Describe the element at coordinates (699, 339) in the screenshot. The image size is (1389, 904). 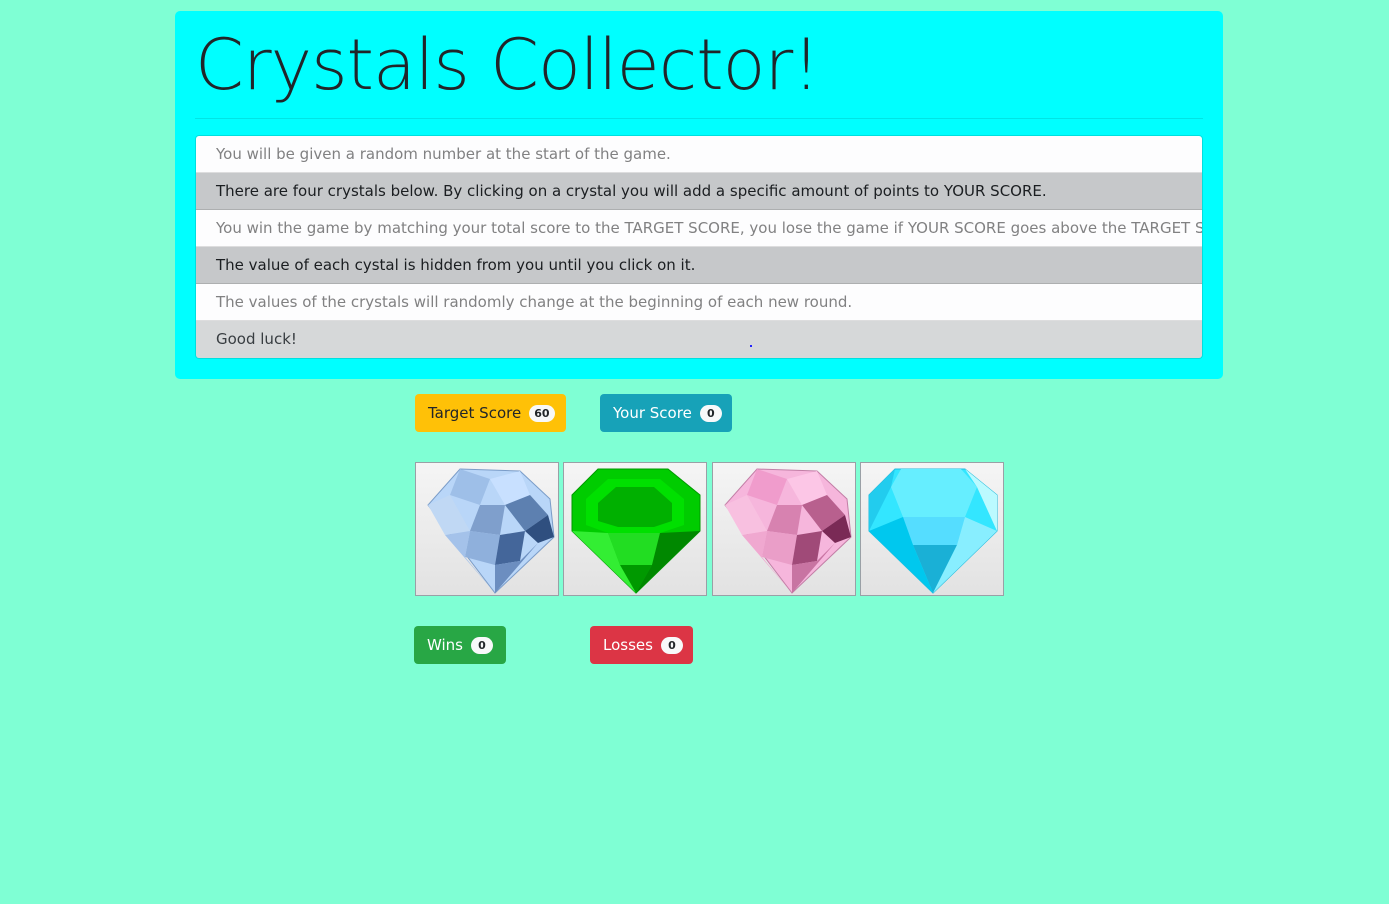
I see `list-item: Good luck!` at that location.